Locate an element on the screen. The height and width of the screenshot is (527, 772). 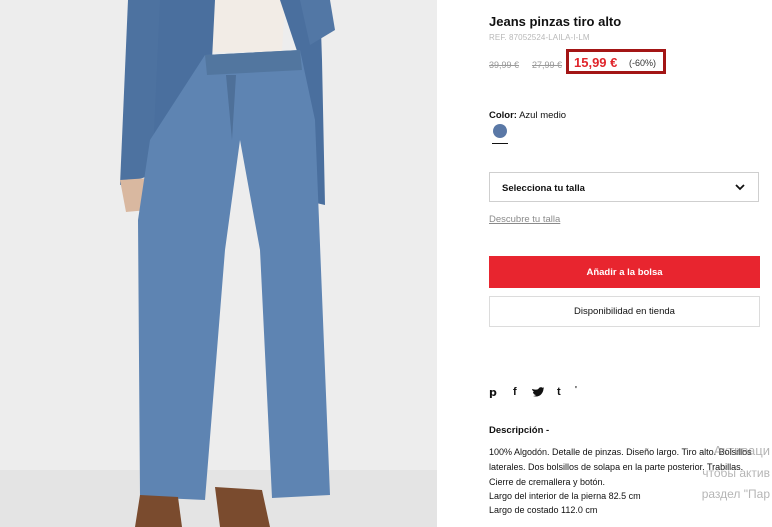
current-price: 15,99 € is located at coordinates (596, 62).